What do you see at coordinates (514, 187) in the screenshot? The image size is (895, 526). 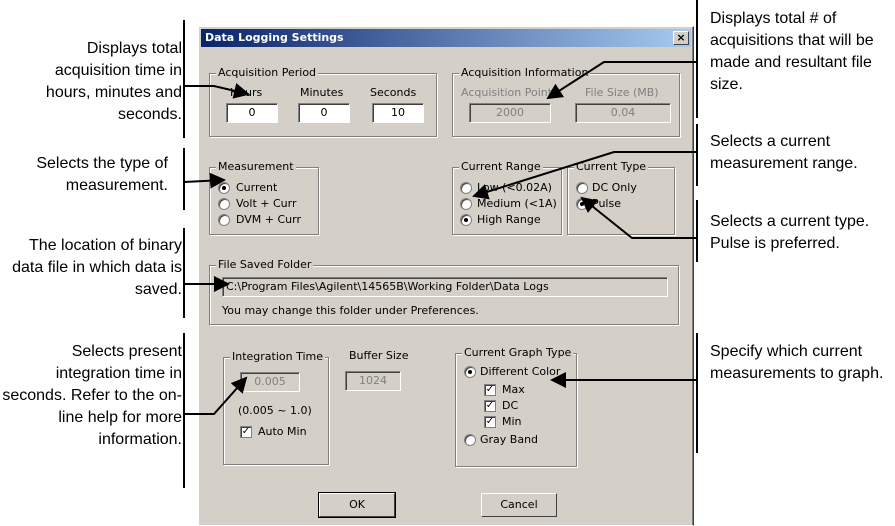 I see `radio-low-range-label: Low (<0.02A)` at bounding box center [514, 187].